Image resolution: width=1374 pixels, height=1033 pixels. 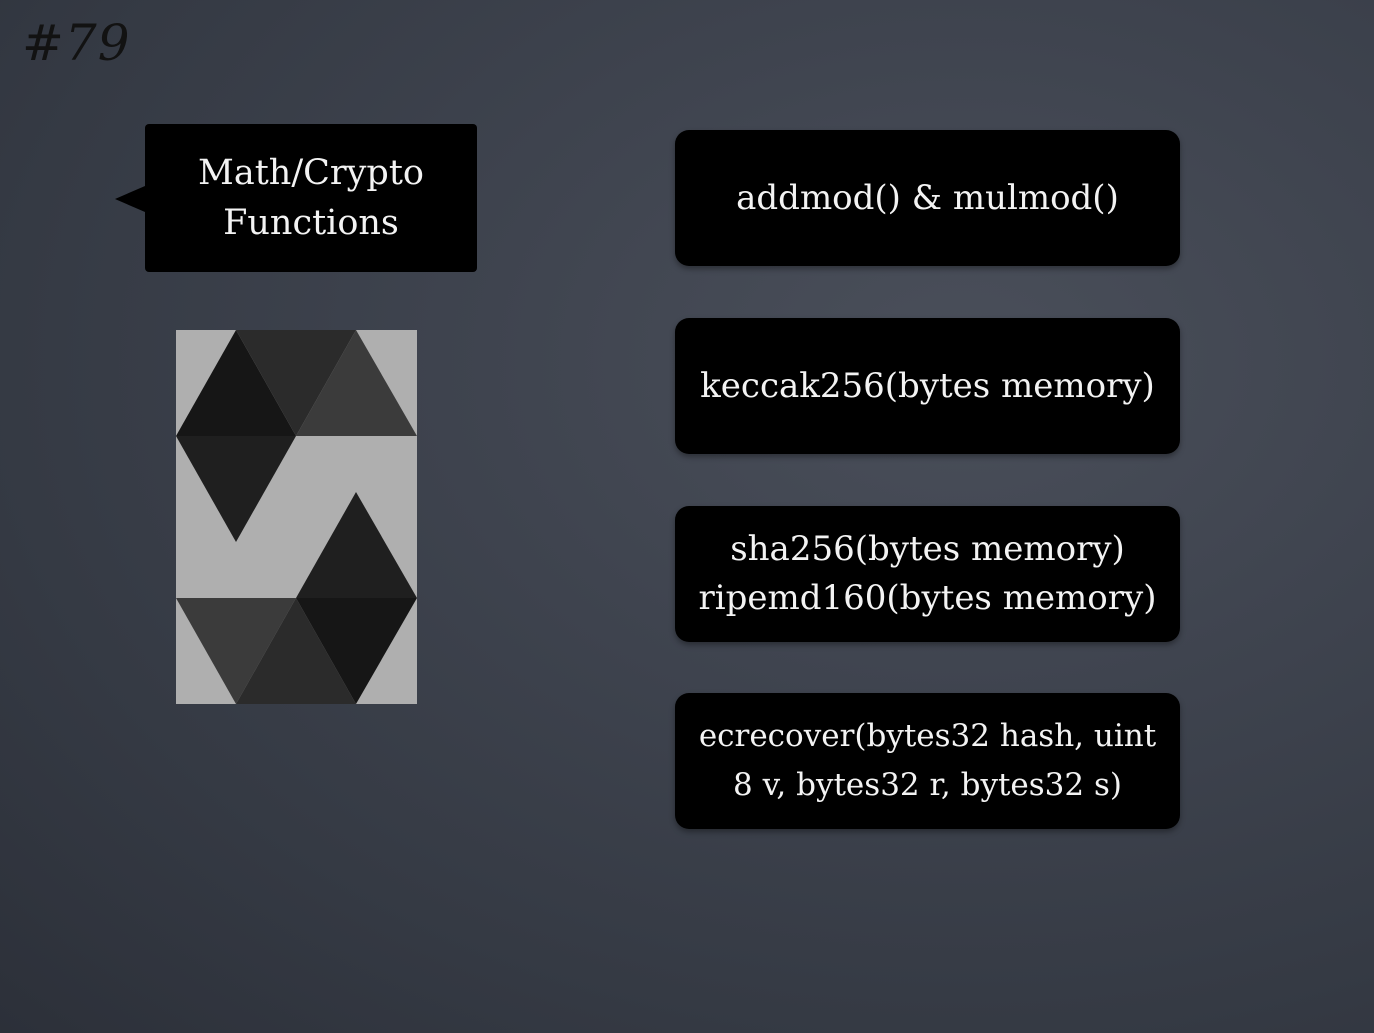 What do you see at coordinates (927, 598) in the screenshot?
I see `function-text-line2: ripemd160(bytes memory)` at bounding box center [927, 598].